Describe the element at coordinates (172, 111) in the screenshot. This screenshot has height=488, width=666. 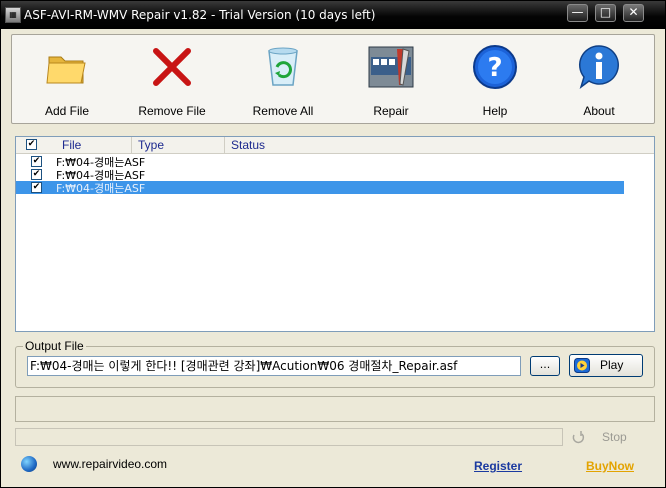
I see `remove-file-label: Remove File` at that location.